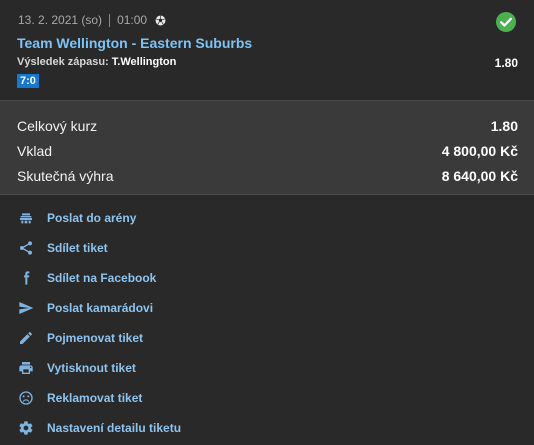  I want to click on summary-label: Vklad, so click(35, 151).